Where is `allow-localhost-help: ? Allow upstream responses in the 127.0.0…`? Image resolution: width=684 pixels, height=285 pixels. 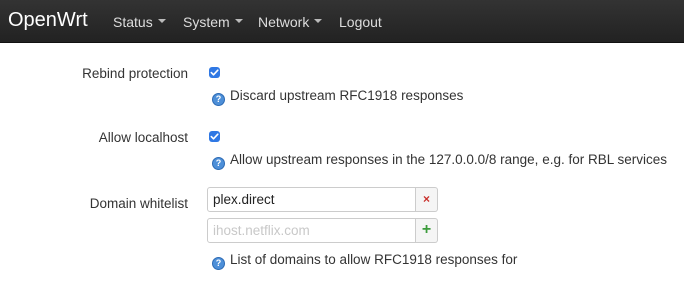
allow-localhost-help: ? Allow upstream responses in the 127.0.0… is located at coordinates (439, 161).